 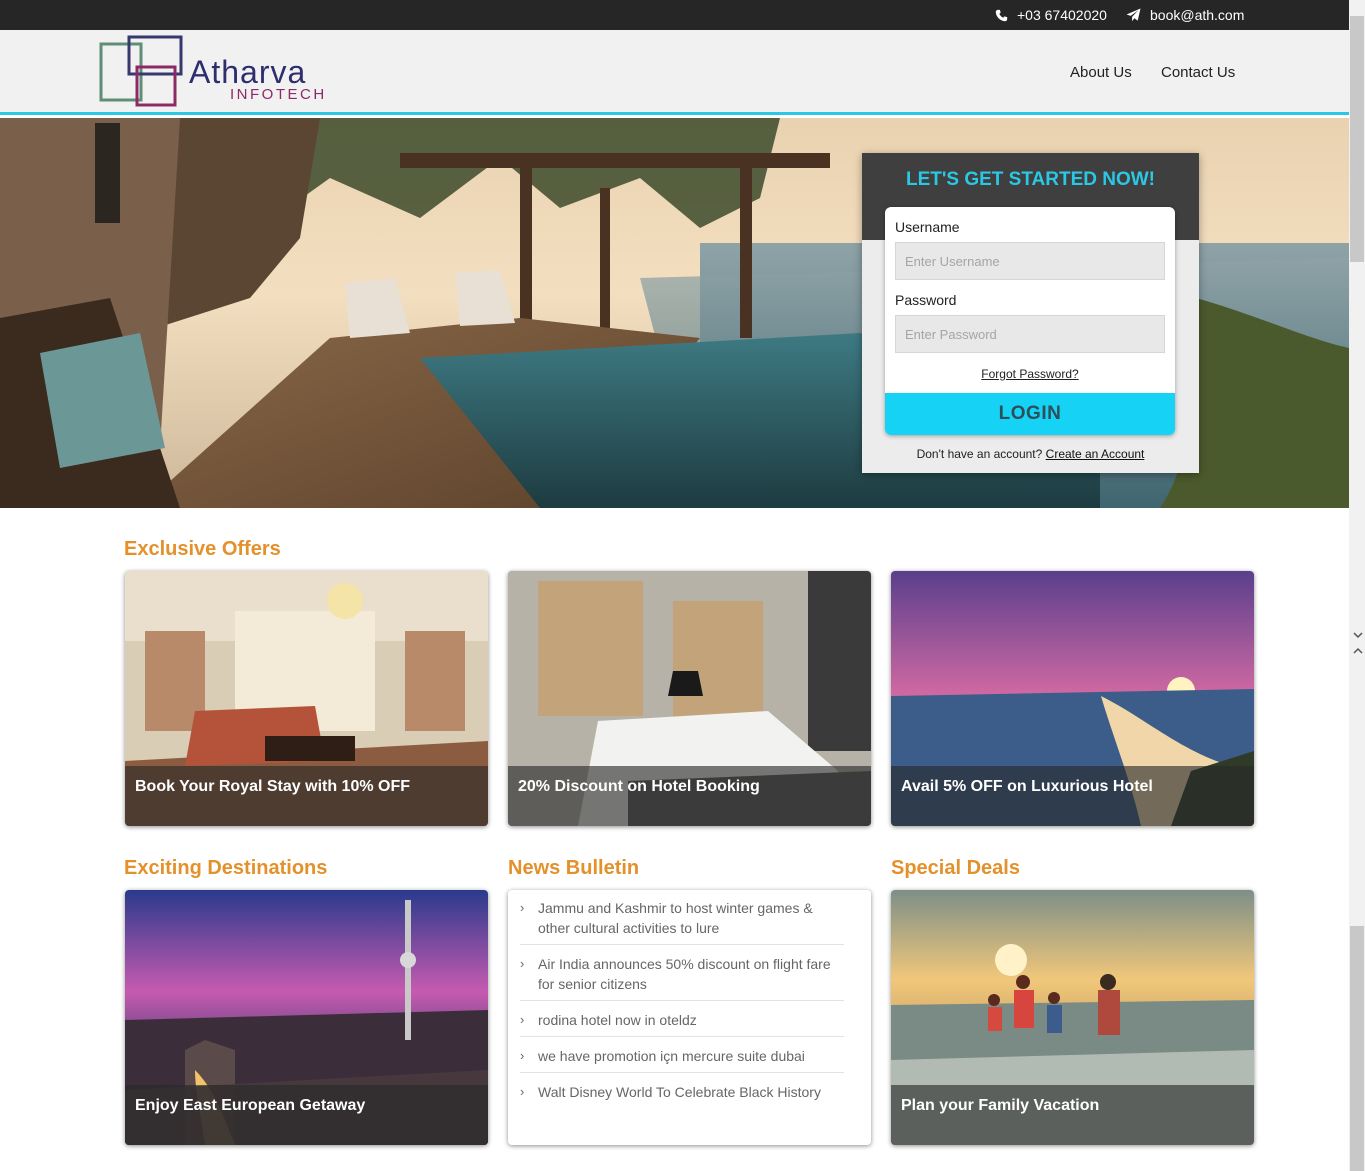 I want to click on destination-caption: Enjoy East European Getaway, so click(x=306, y=1115).